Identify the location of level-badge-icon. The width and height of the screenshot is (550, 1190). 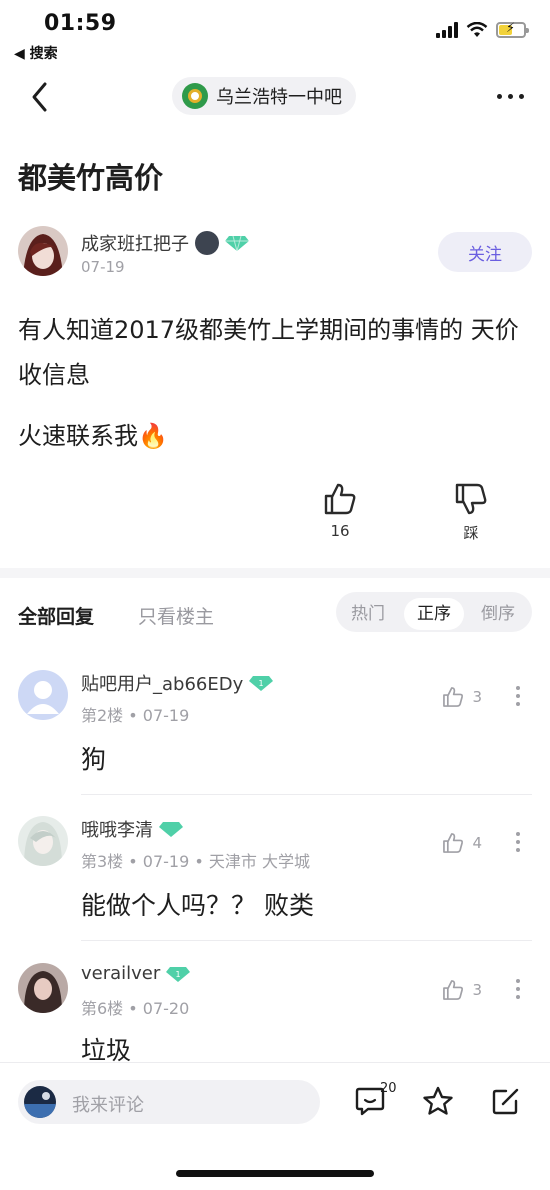
(207, 243).